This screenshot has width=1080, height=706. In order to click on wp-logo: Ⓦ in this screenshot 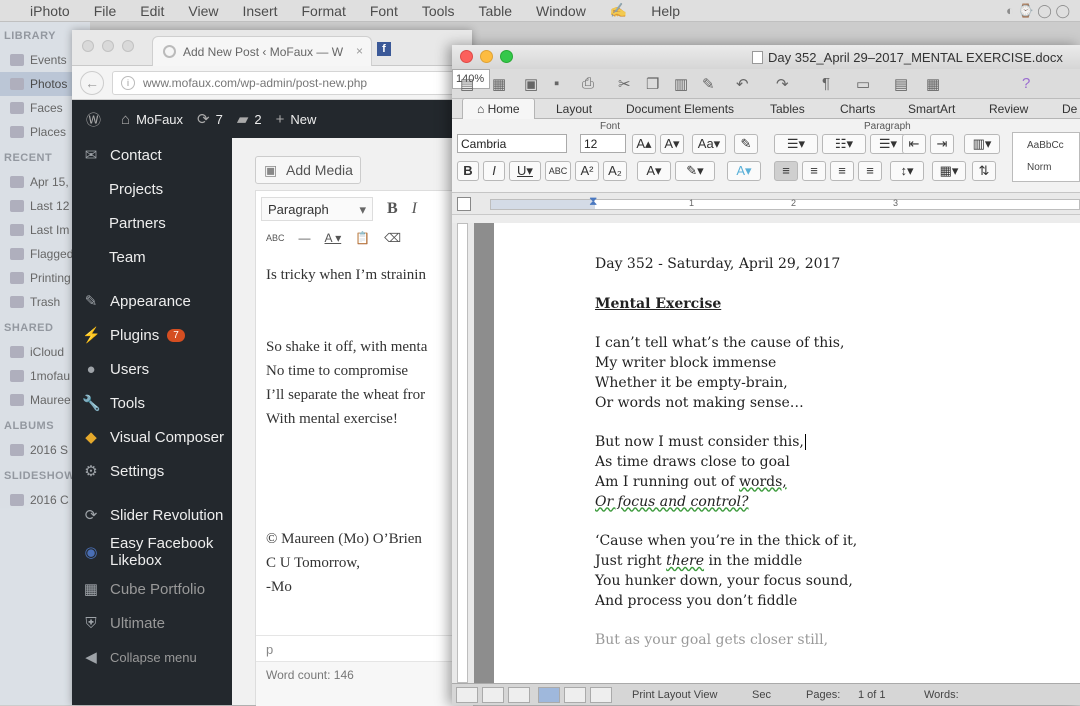, I will do `click(96, 119)`.